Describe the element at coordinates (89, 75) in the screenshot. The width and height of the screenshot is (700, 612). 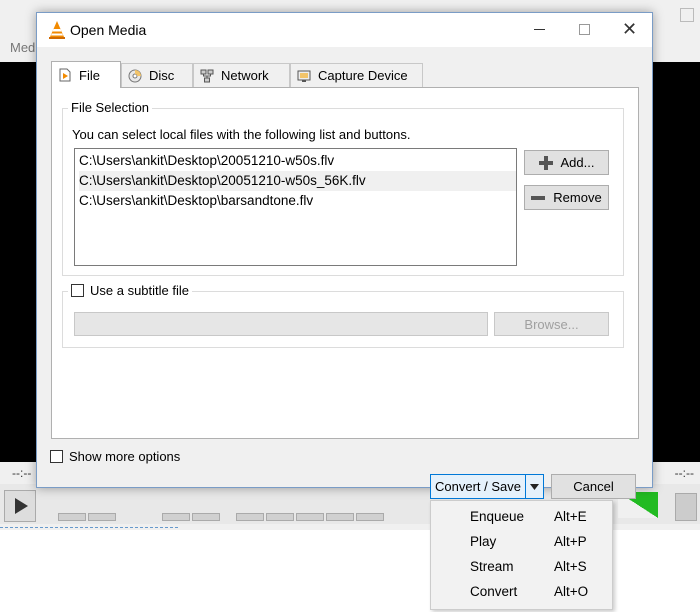
I see `tab-file-label: File` at that location.